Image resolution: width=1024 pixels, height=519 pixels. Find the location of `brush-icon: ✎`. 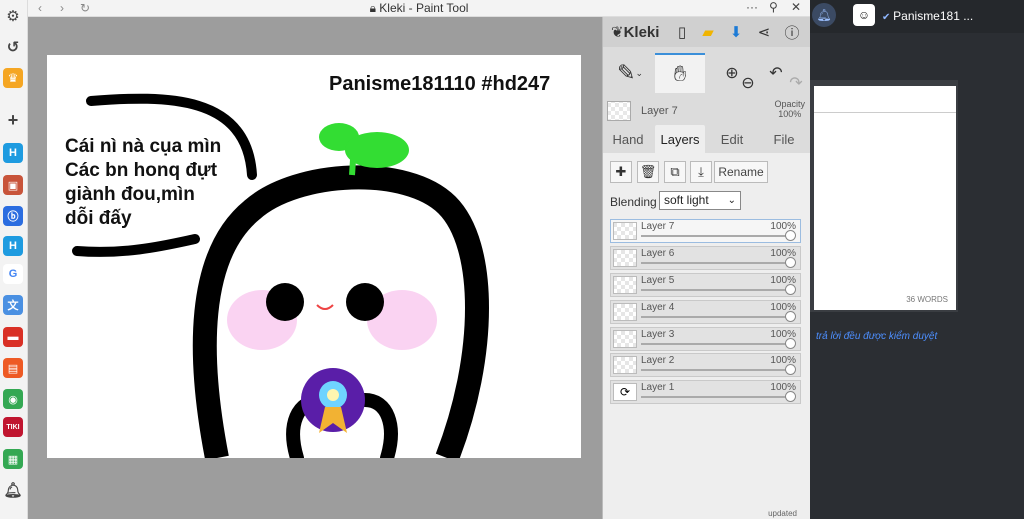

brush-icon: ✎ is located at coordinates (626, 72).